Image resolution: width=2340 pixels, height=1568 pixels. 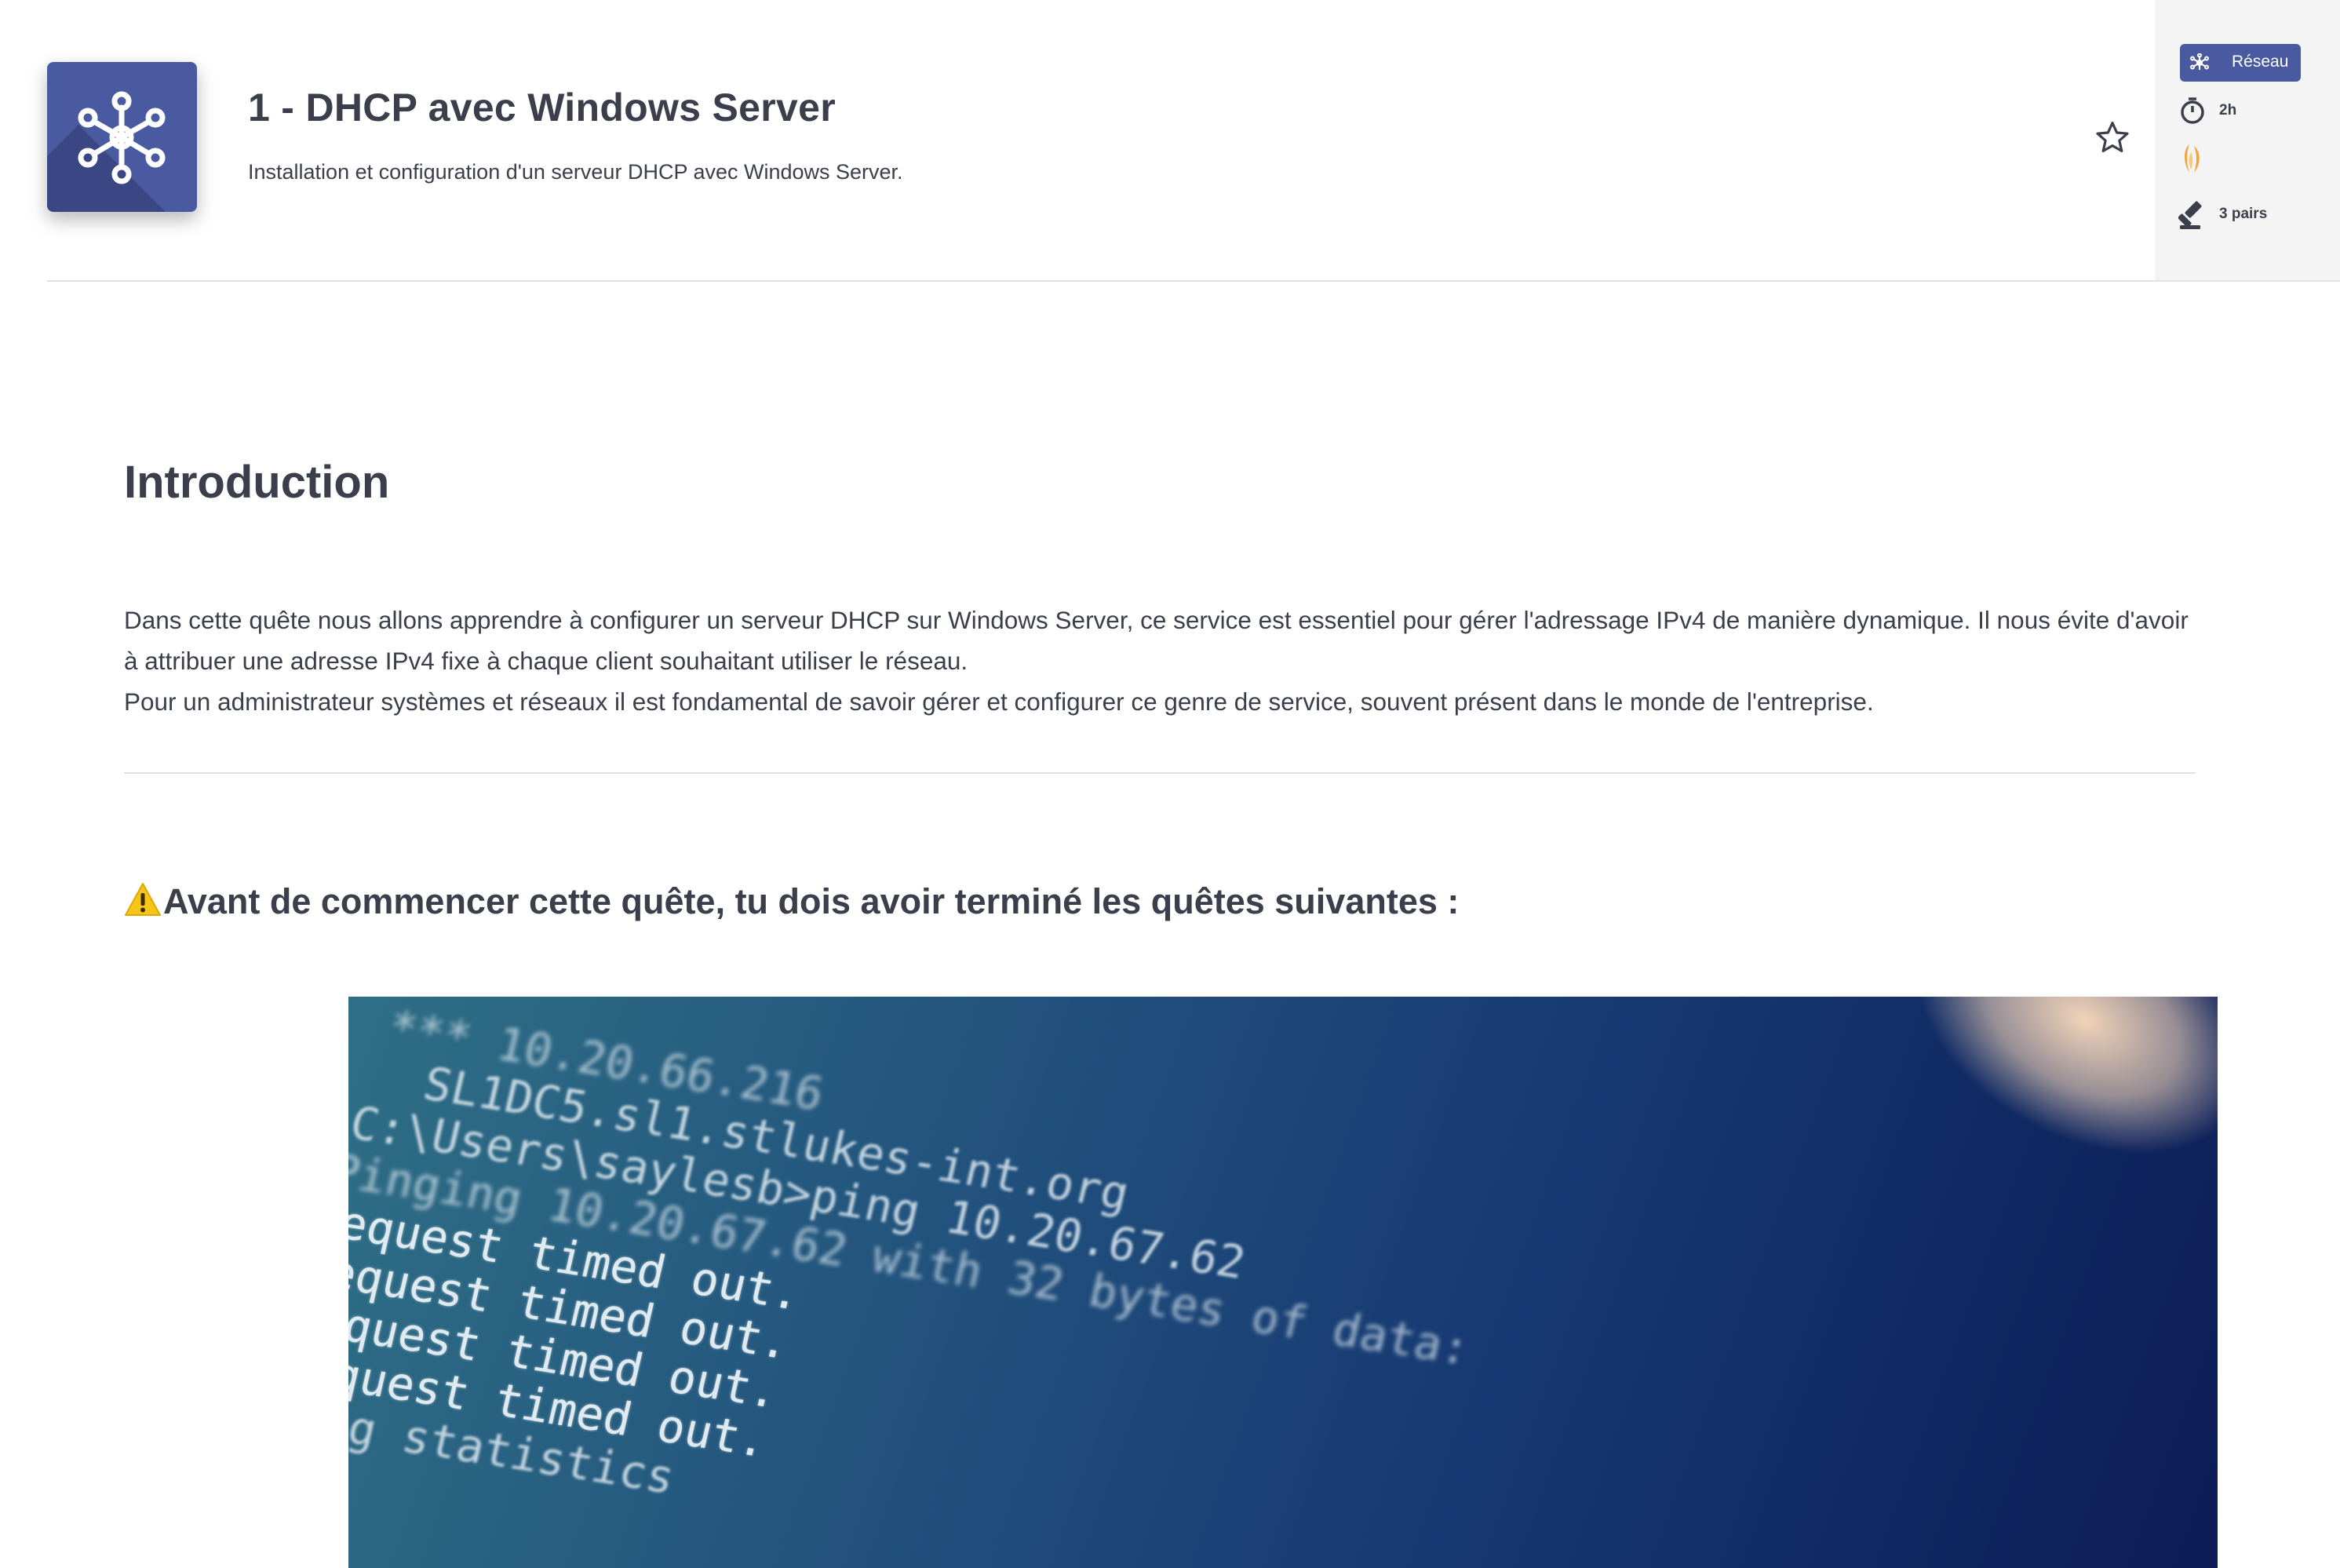 What do you see at coordinates (2228, 110) in the screenshot?
I see `duration-value: 2h` at bounding box center [2228, 110].